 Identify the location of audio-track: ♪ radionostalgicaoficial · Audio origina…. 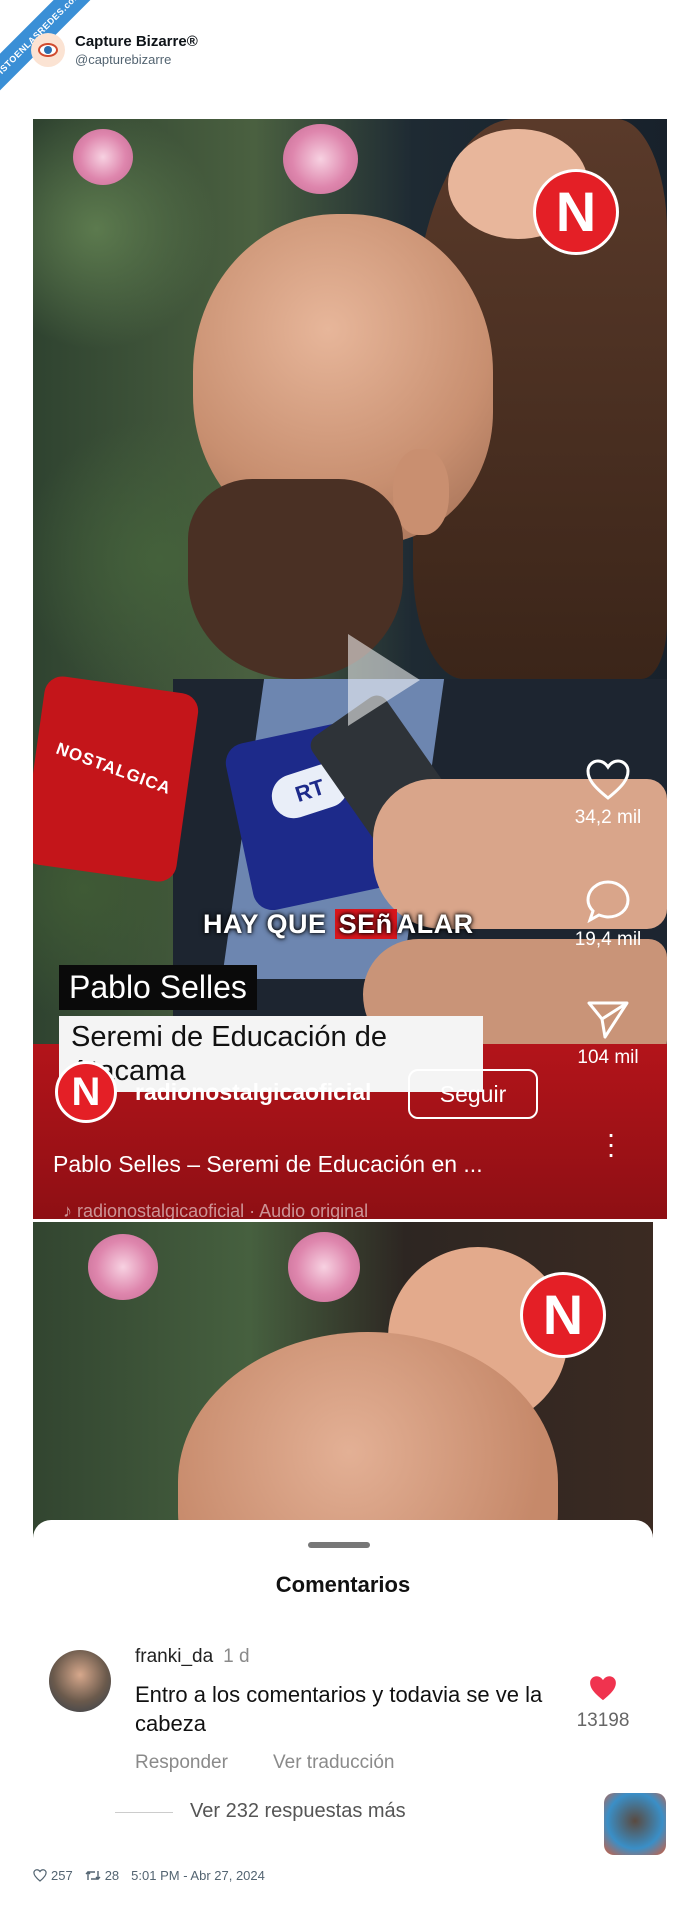
(215, 1210).